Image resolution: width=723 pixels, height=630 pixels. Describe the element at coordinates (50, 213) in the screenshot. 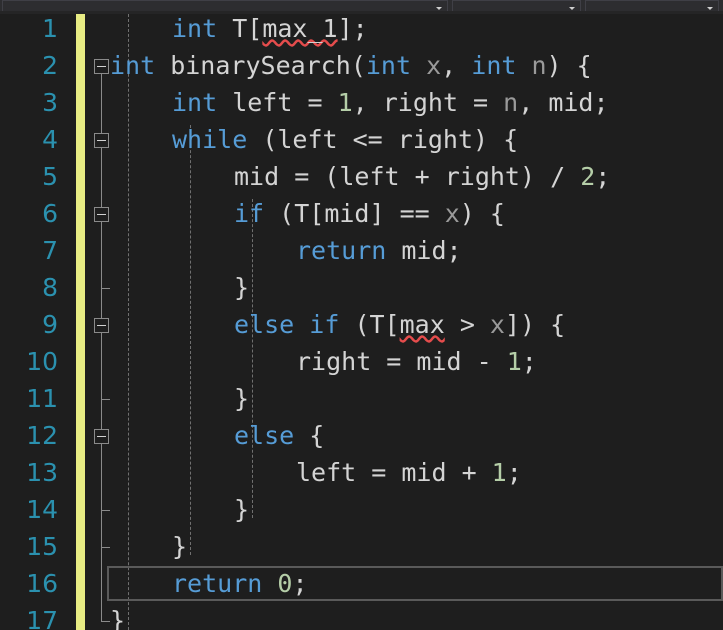

I see `line-number: 6` at that location.